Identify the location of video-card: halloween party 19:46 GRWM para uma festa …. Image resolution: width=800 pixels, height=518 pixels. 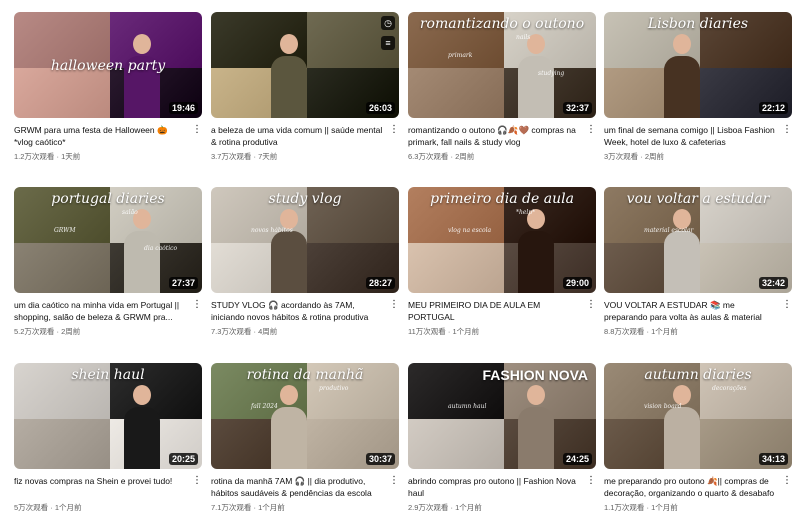
(108, 86).